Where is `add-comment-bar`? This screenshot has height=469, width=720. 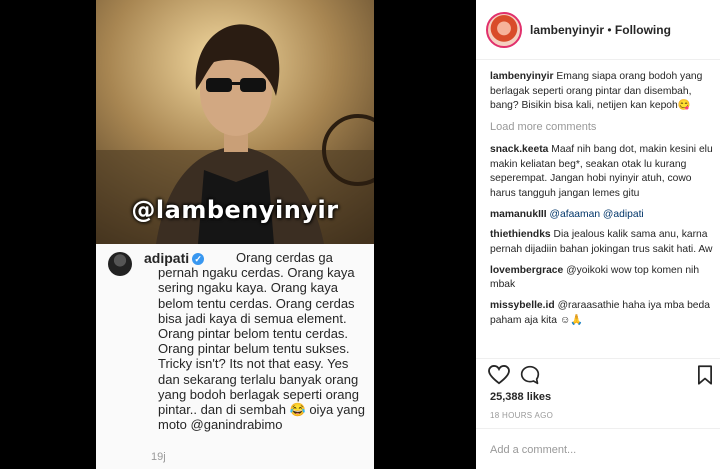
add-comment-bar is located at coordinates (598, 448).